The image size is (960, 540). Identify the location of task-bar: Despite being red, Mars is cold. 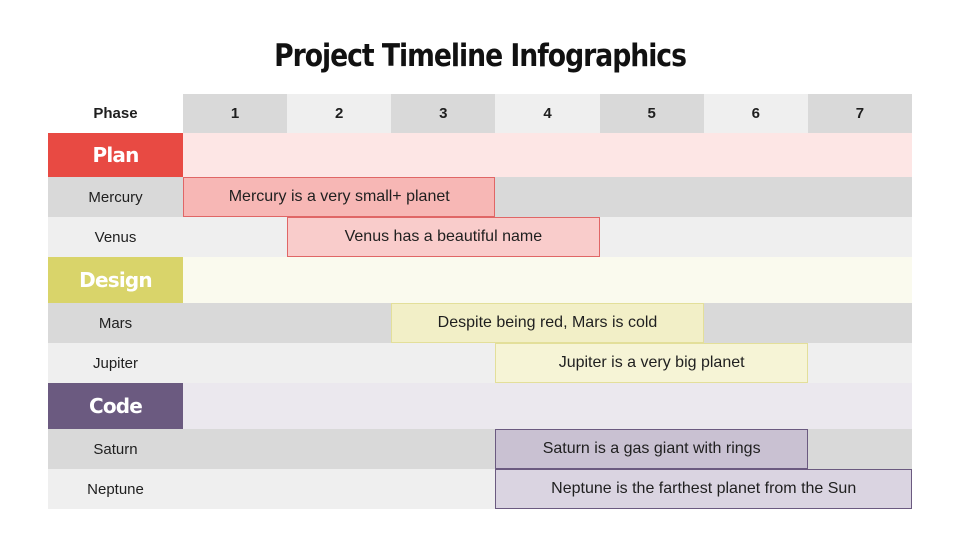
(547, 323).